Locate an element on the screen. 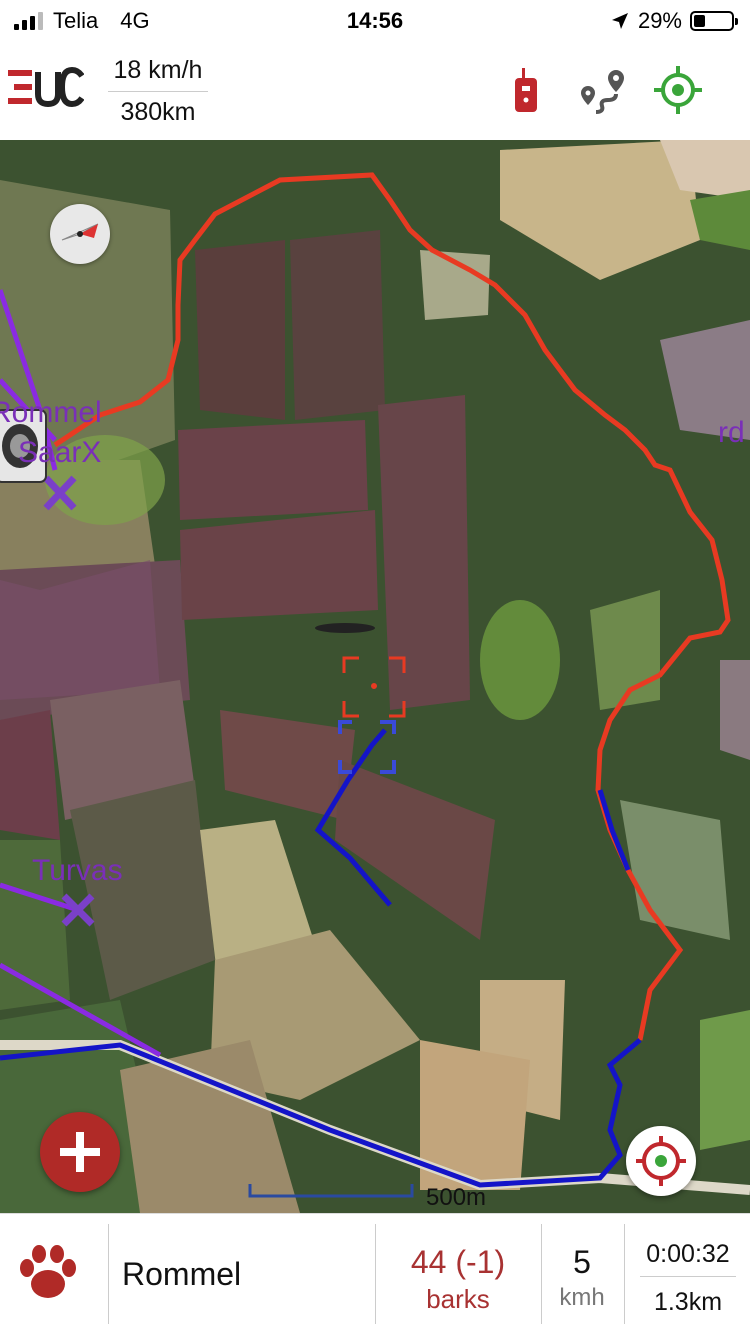 This screenshot has height=1335, width=750. barks-count: 44 (-1) is located at coordinates (458, 1262).